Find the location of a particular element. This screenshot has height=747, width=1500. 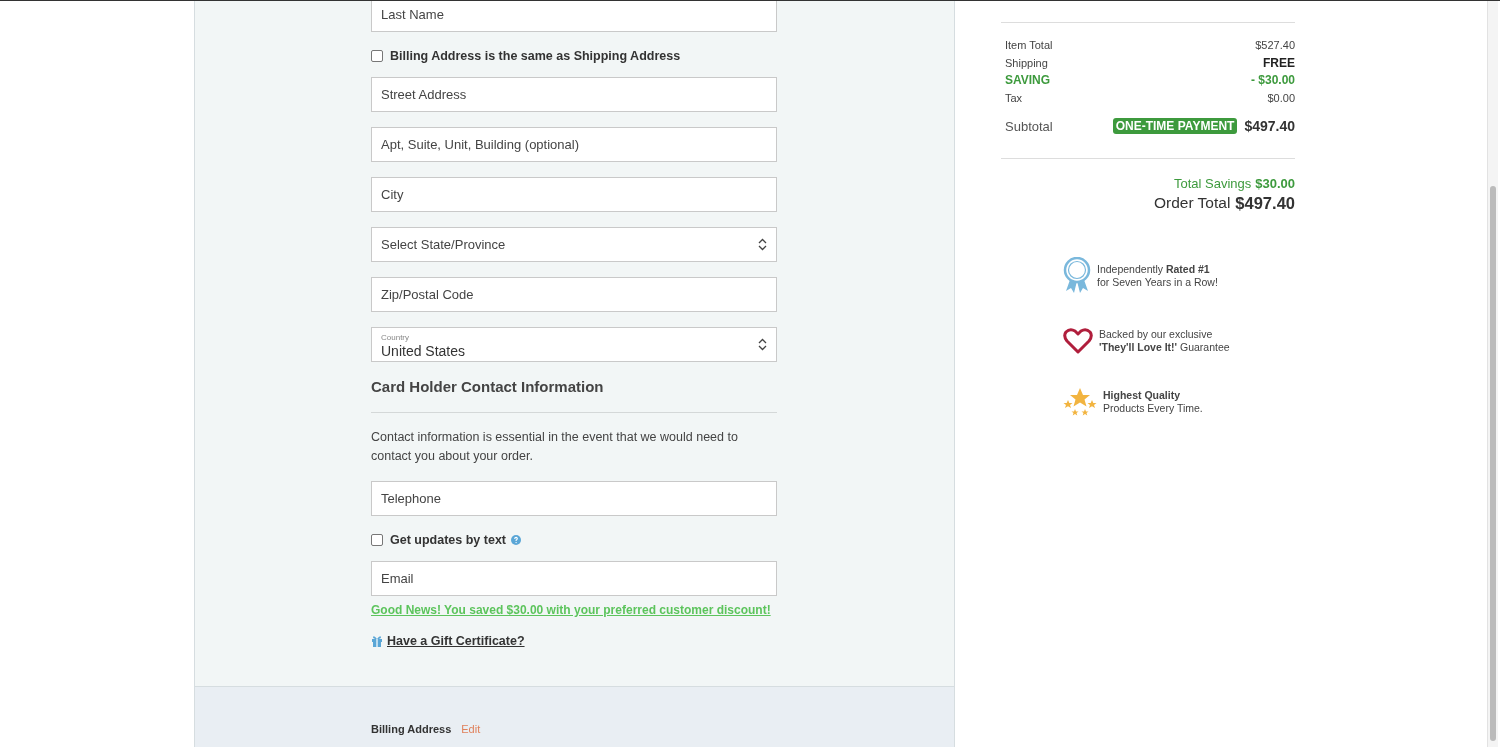

subtotal-label: Subtotal is located at coordinates (1029, 126).